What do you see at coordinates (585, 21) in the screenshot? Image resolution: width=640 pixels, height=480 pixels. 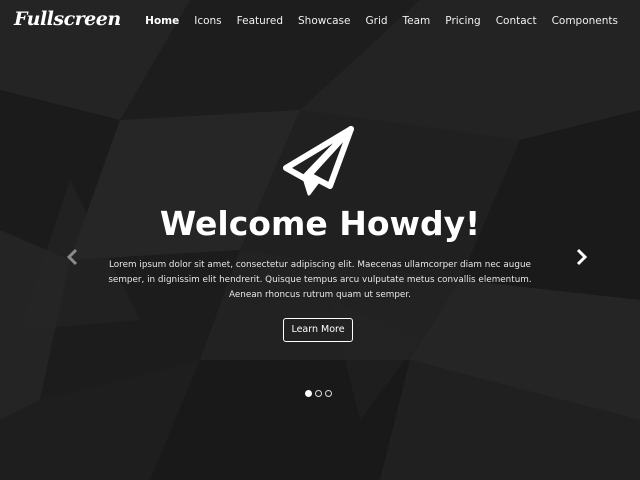 I see `nav-item-components: Components` at bounding box center [585, 21].